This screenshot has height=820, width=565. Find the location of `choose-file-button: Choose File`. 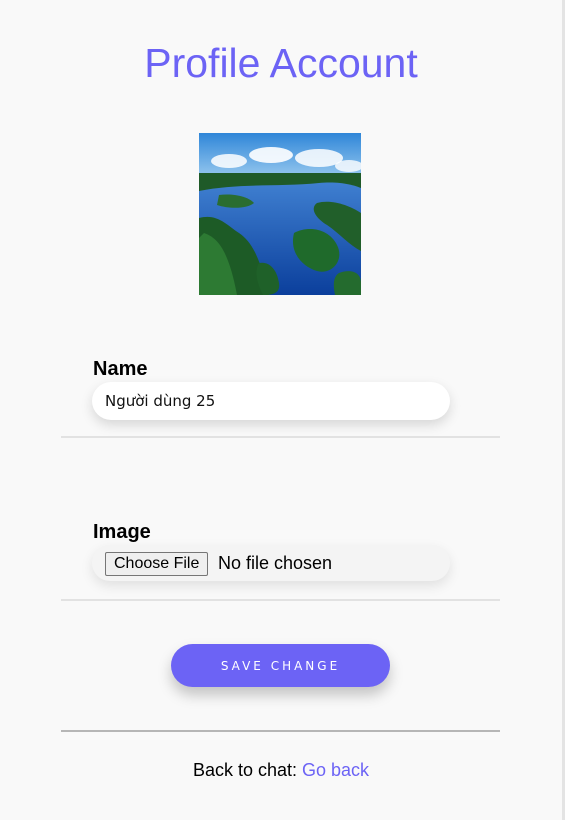

choose-file-button: Choose File is located at coordinates (157, 564).